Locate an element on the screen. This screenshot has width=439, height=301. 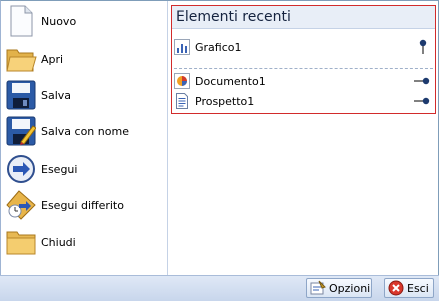
exit-label: Esci is located at coordinates (418, 288).